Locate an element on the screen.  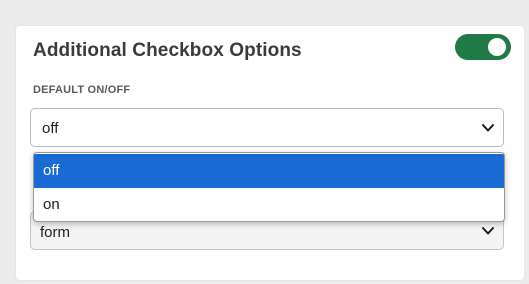
default-on-off-select: off is located at coordinates (267, 127).